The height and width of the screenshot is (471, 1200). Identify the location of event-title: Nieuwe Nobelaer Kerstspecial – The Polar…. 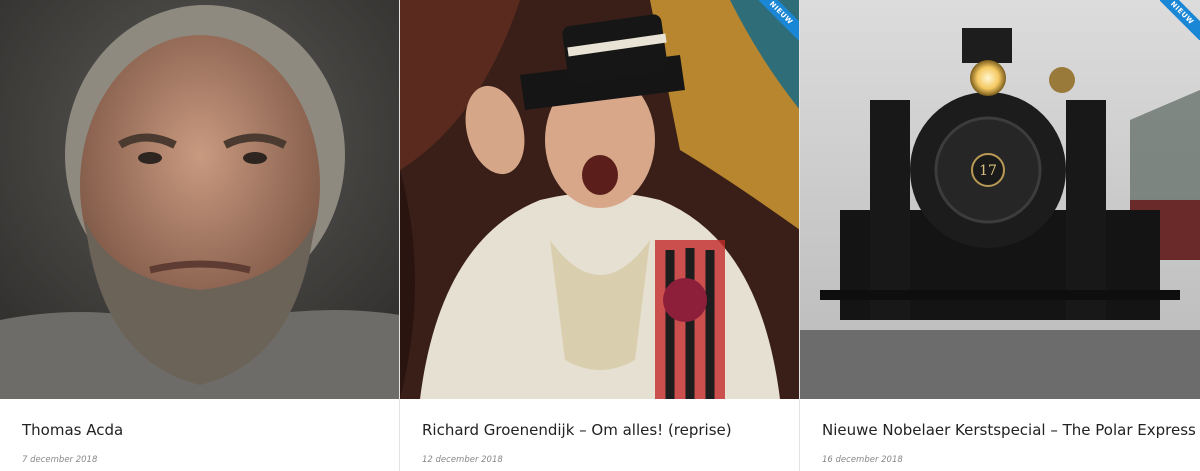
(1009, 430).